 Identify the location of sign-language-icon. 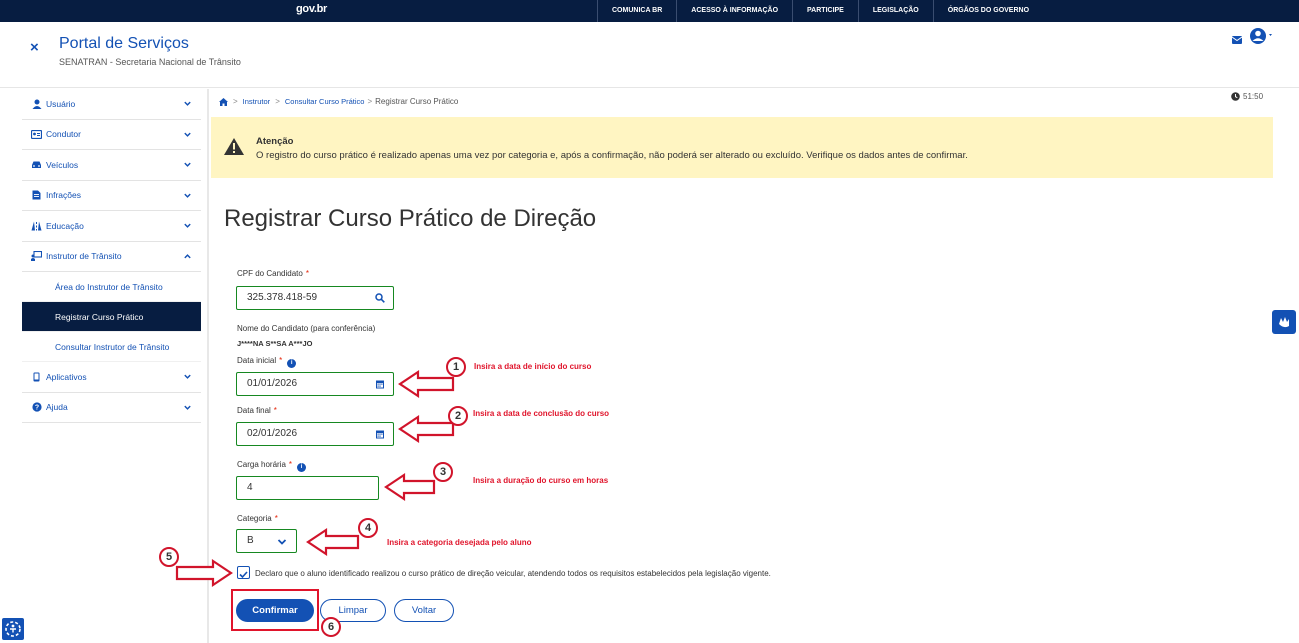
(1284, 322).